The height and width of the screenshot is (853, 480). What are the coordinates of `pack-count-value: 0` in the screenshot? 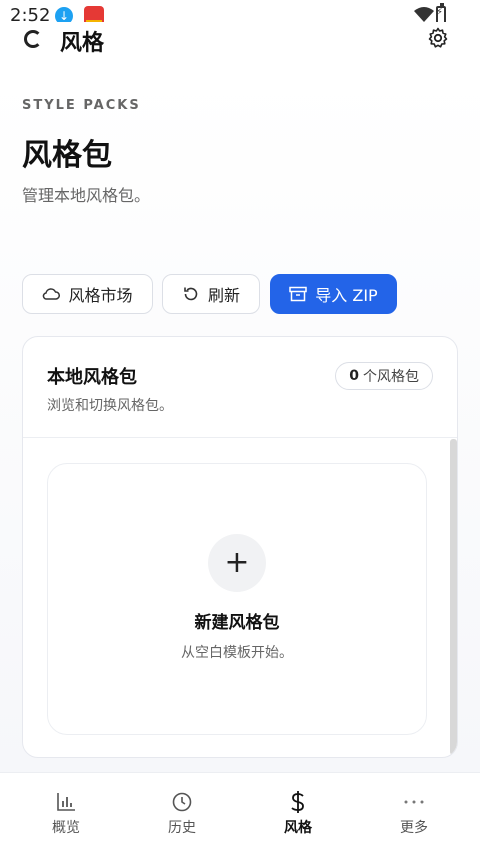 It's located at (354, 376).